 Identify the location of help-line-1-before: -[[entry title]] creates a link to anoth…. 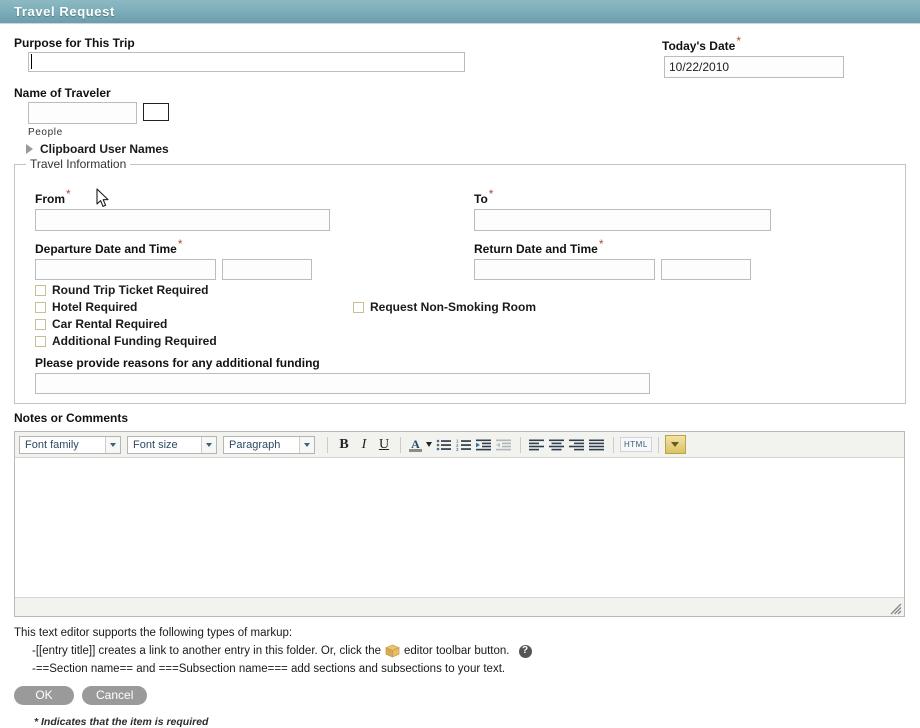
(206, 651).